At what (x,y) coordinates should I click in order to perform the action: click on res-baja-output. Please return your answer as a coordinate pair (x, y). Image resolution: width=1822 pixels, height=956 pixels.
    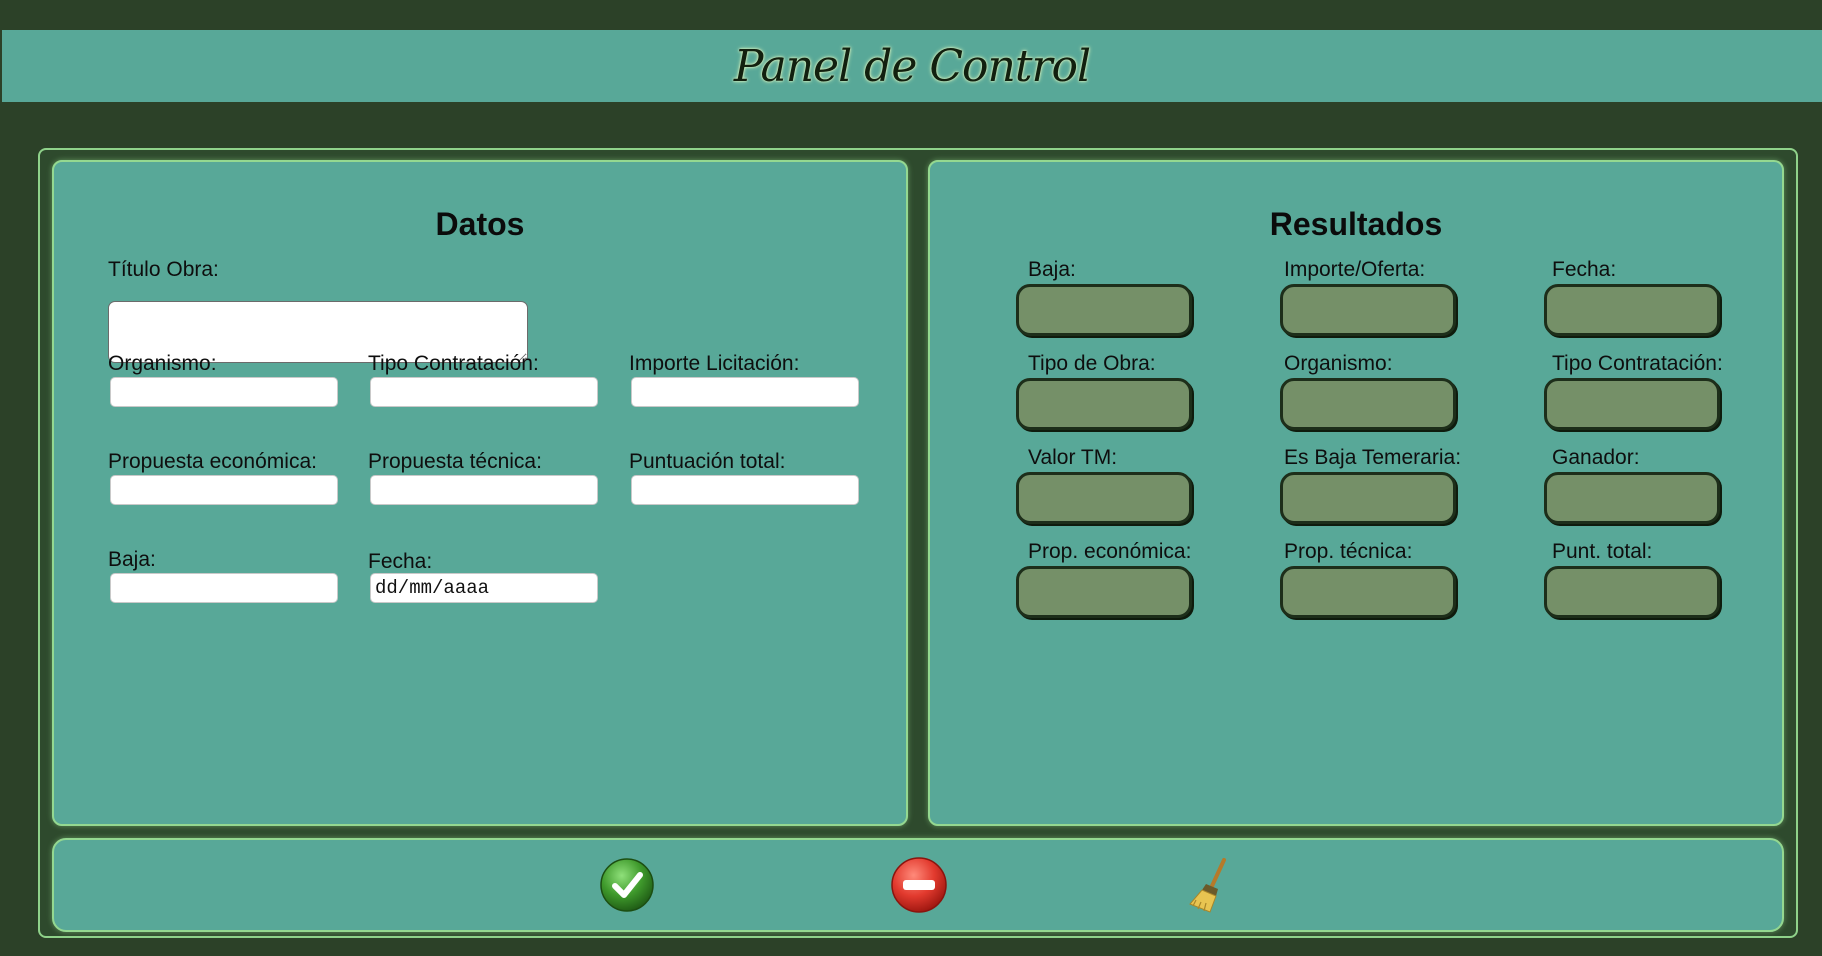
    Looking at the image, I should click on (1104, 310).